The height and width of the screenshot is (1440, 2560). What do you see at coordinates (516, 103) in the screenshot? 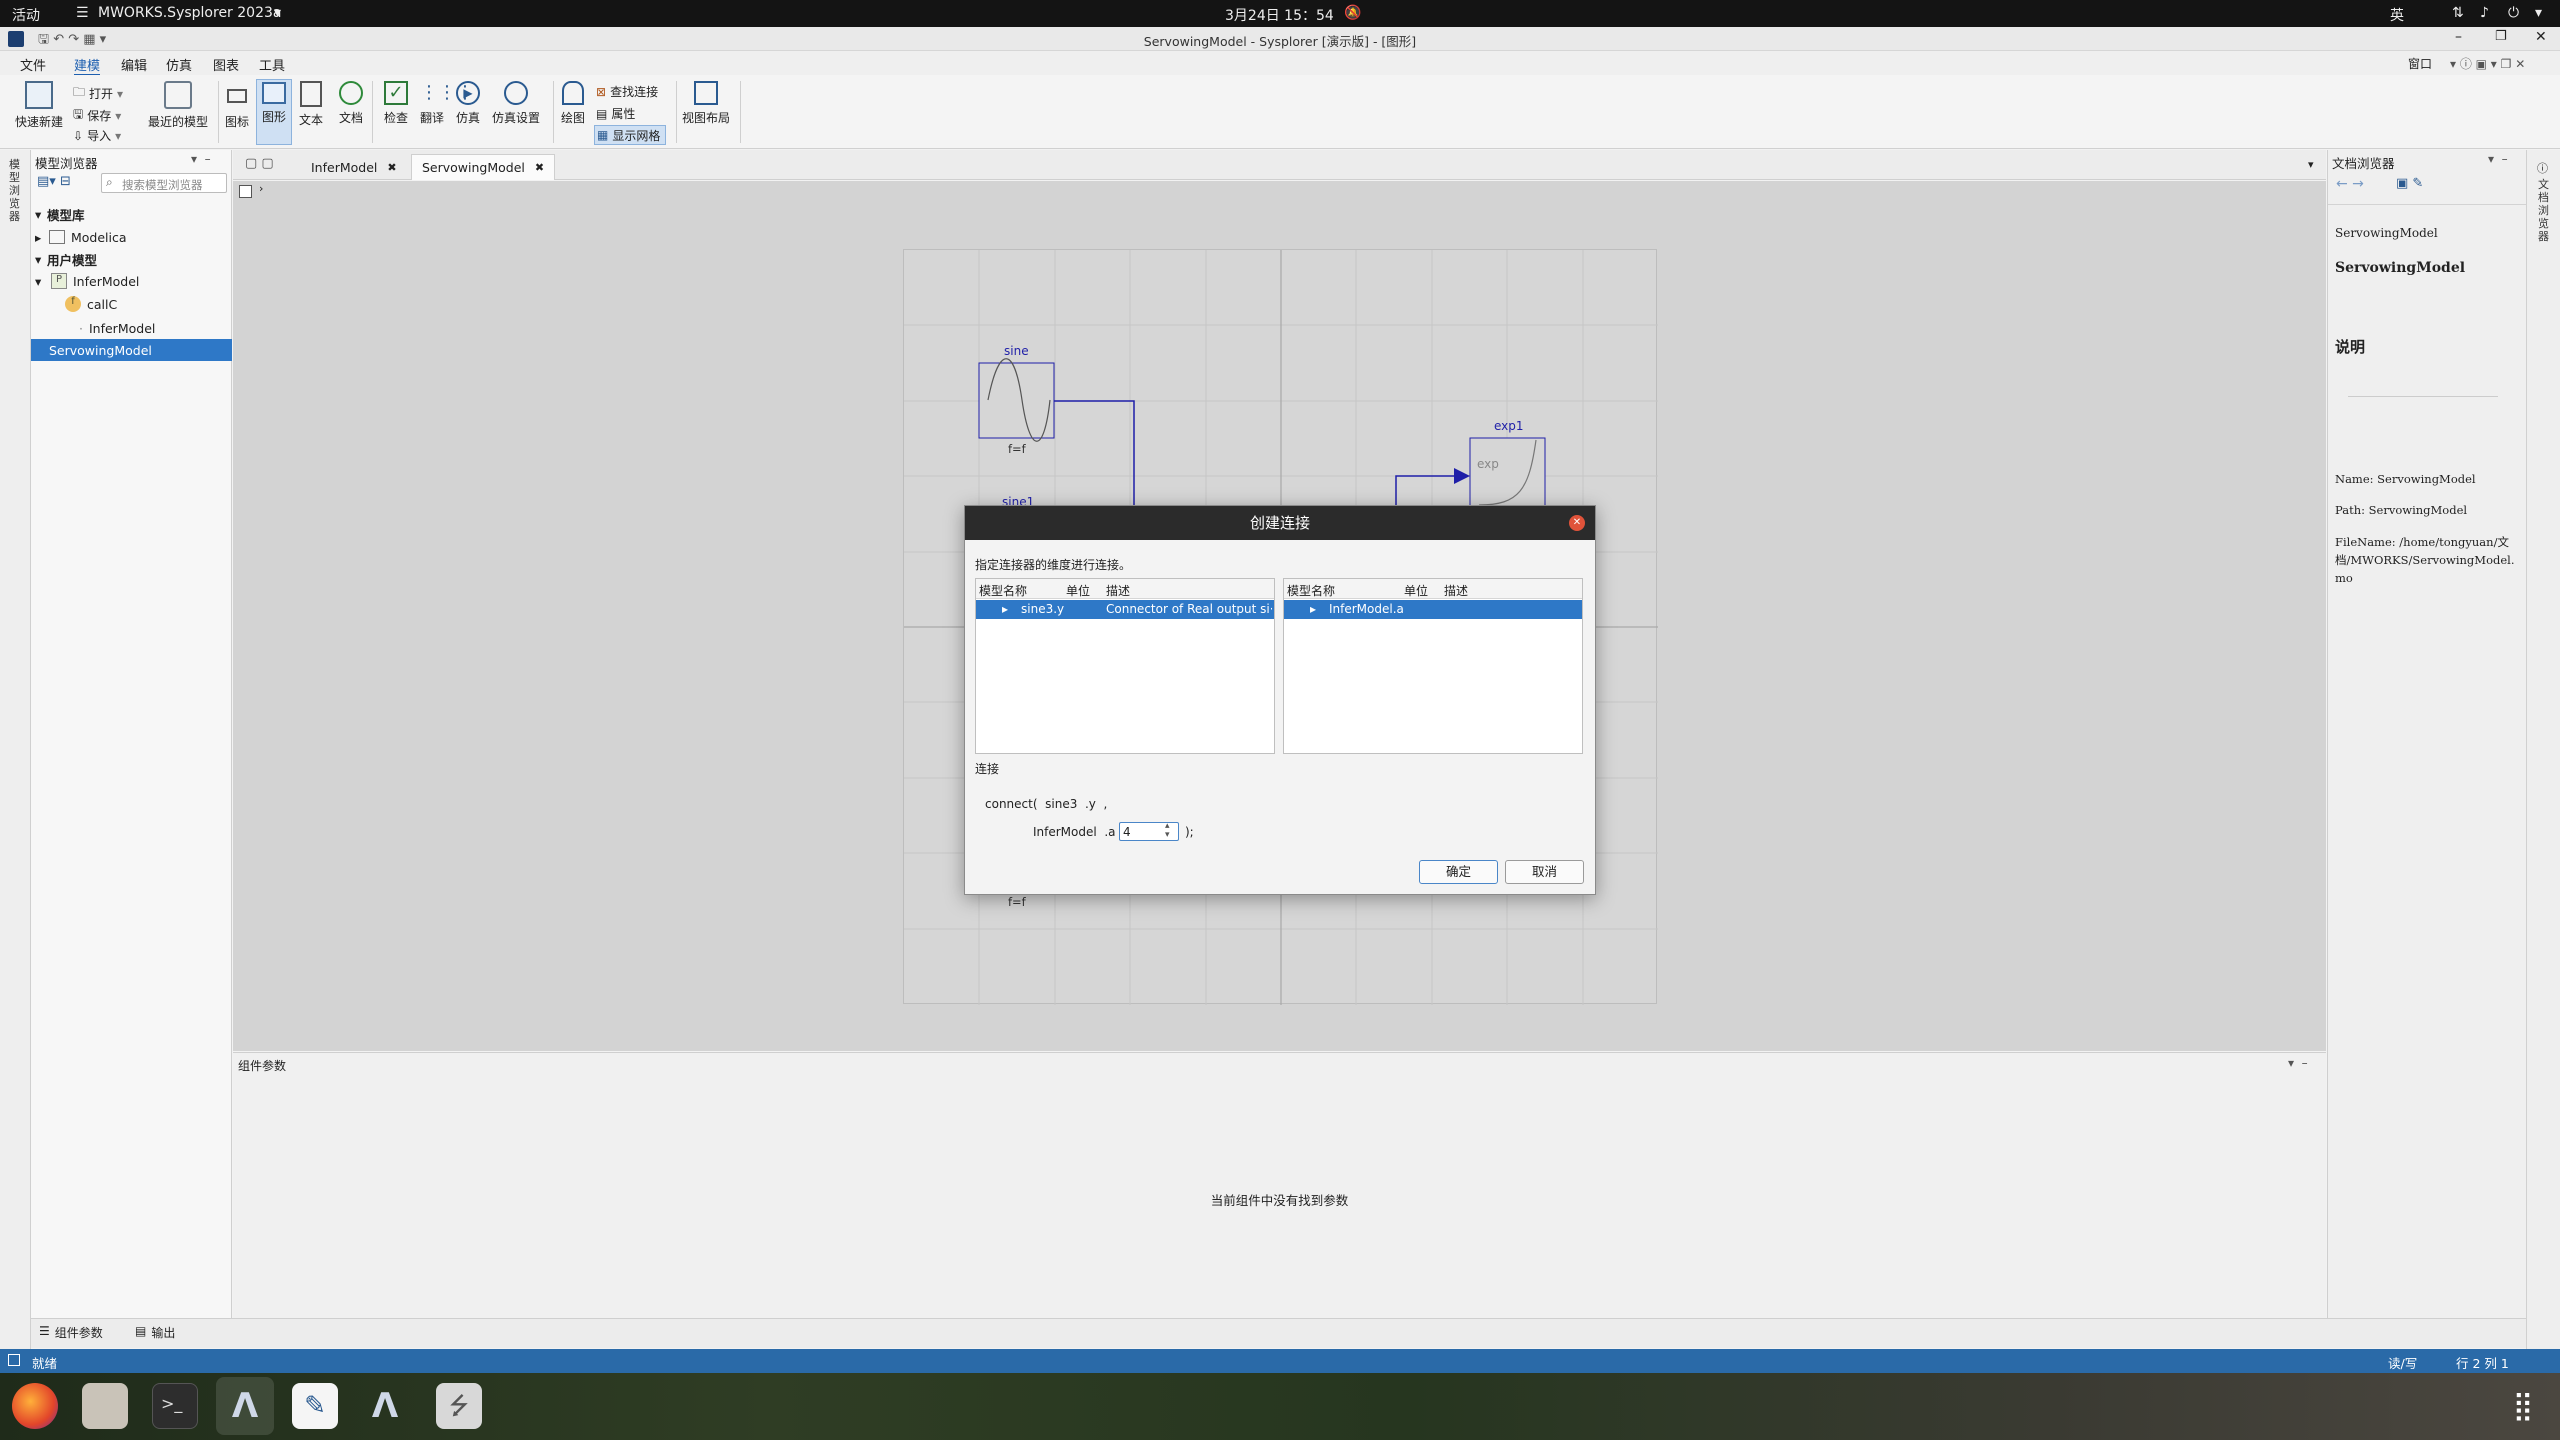
I see `sim-settings-button: 仿真设置` at bounding box center [516, 103].